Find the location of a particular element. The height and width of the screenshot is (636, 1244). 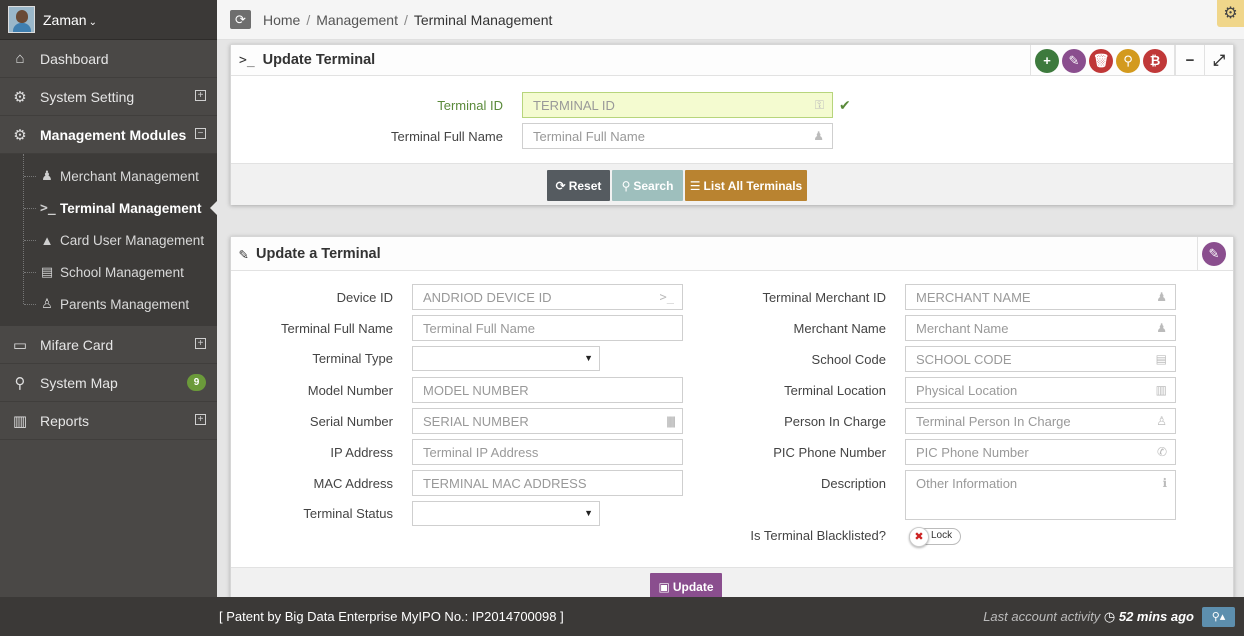

settings-toggle-button: ⚲▴ is located at coordinates (1218, 617).